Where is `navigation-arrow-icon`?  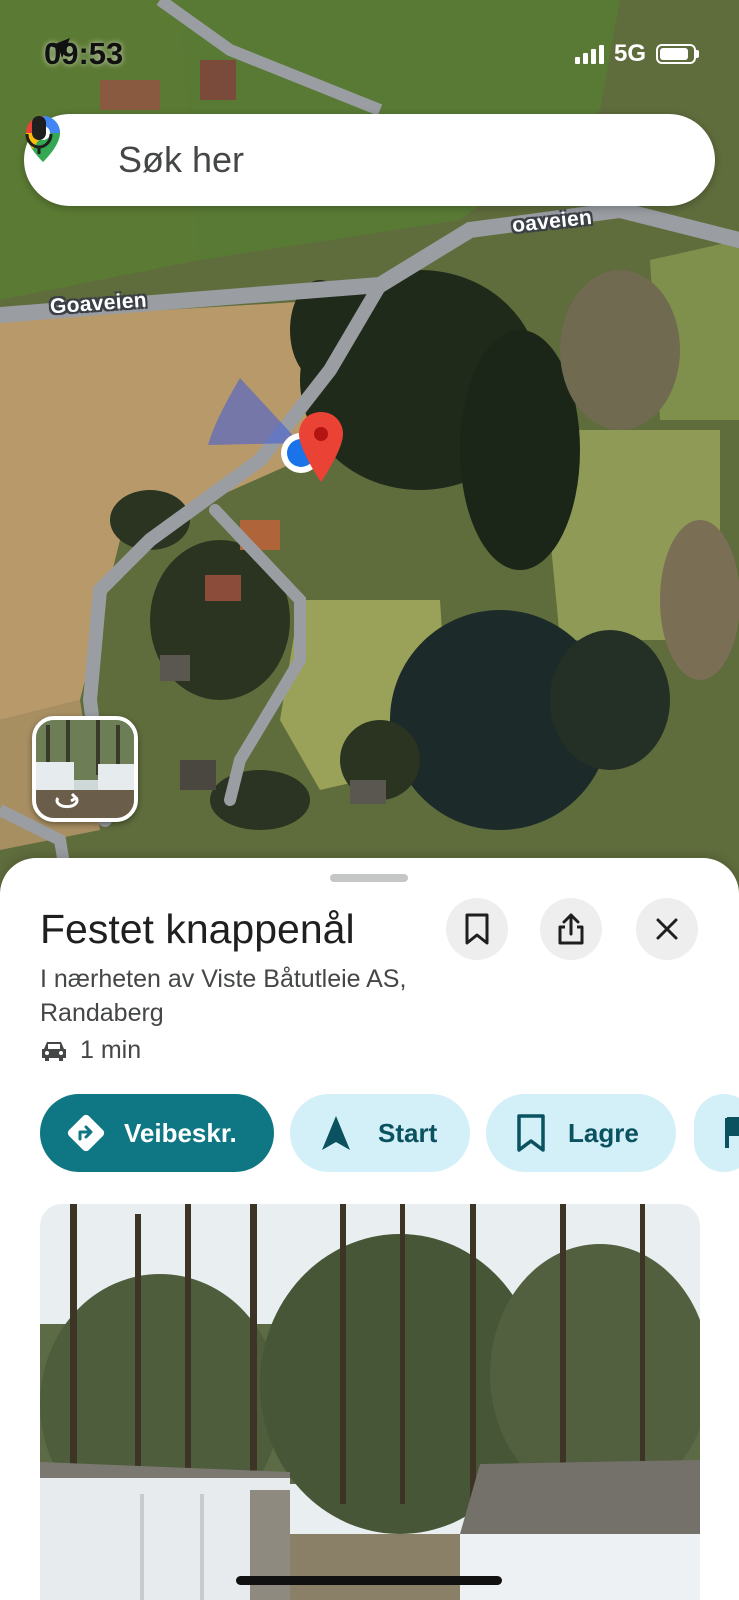 navigation-arrow-icon is located at coordinates (336, 1133).